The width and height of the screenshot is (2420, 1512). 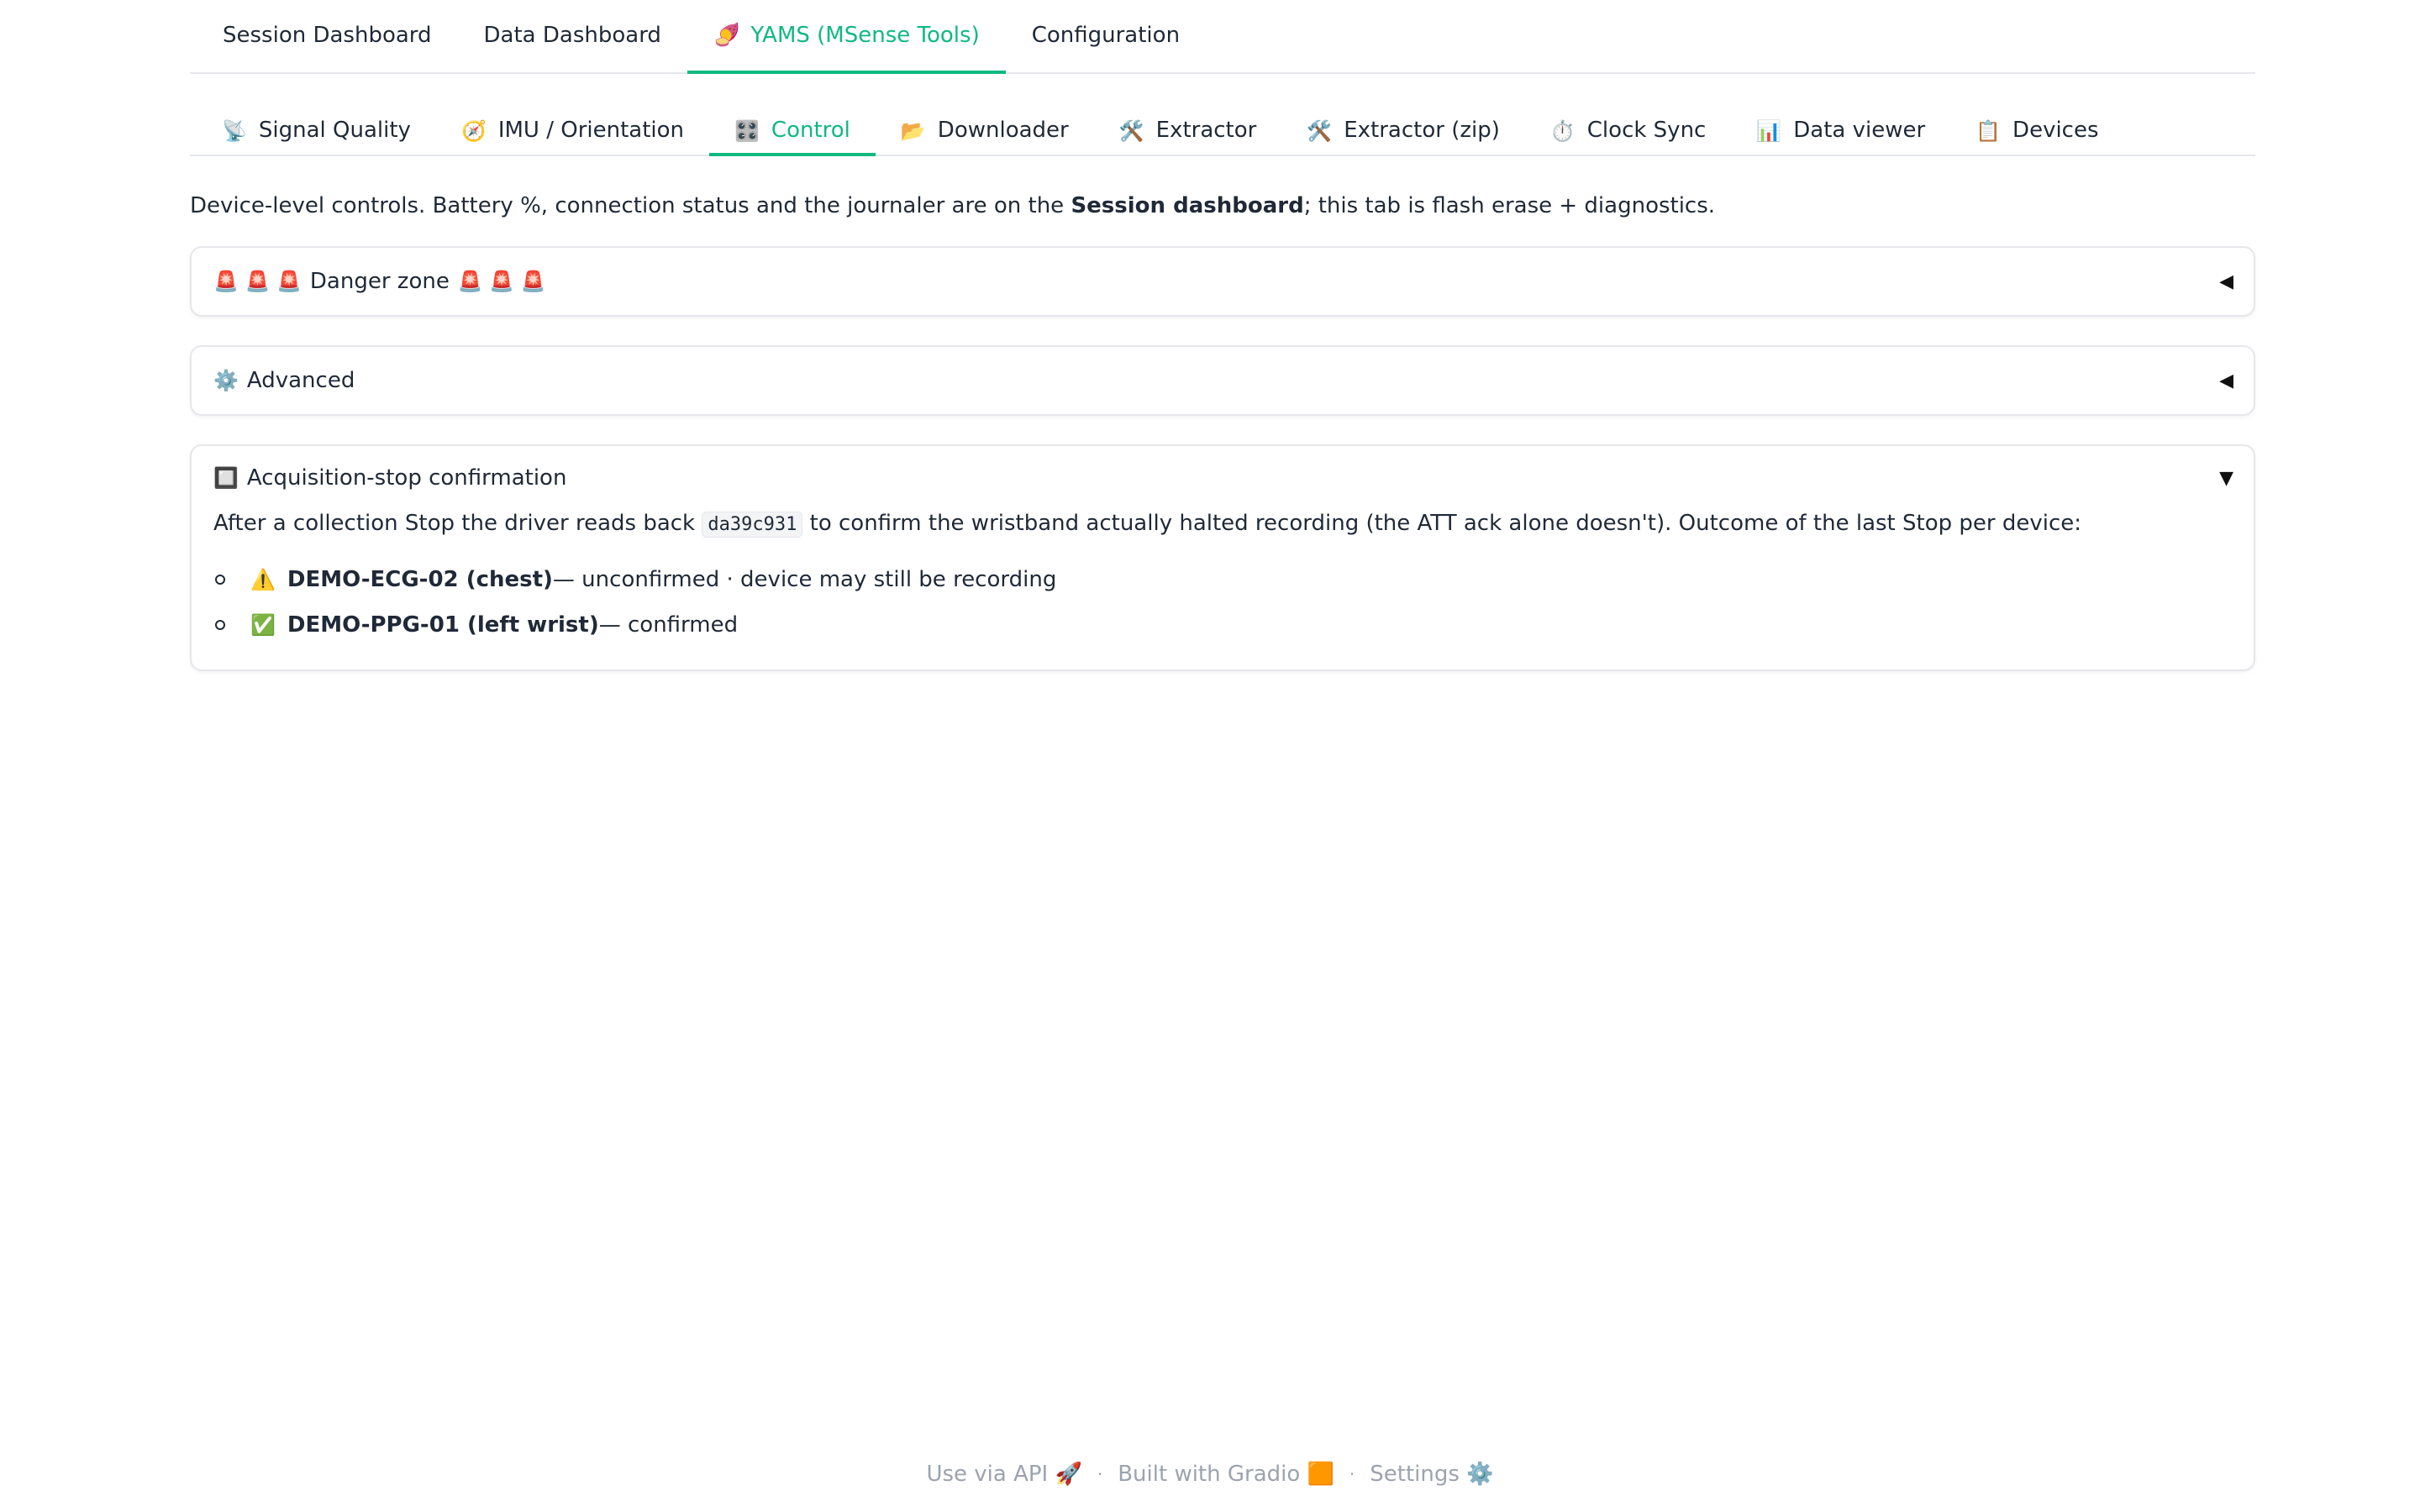 What do you see at coordinates (1206, 130) in the screenshot?
I see `subtab-label: Extractor` at bounding box center [1206, 130].